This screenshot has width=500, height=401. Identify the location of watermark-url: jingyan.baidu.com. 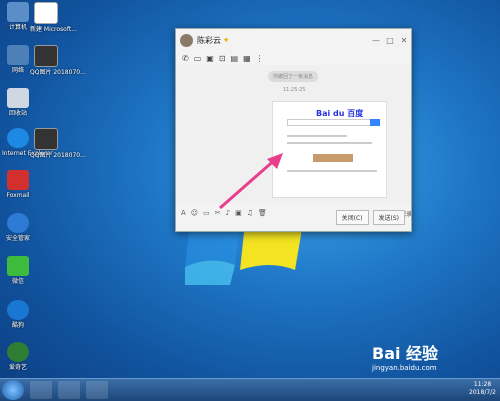
(404, 368).